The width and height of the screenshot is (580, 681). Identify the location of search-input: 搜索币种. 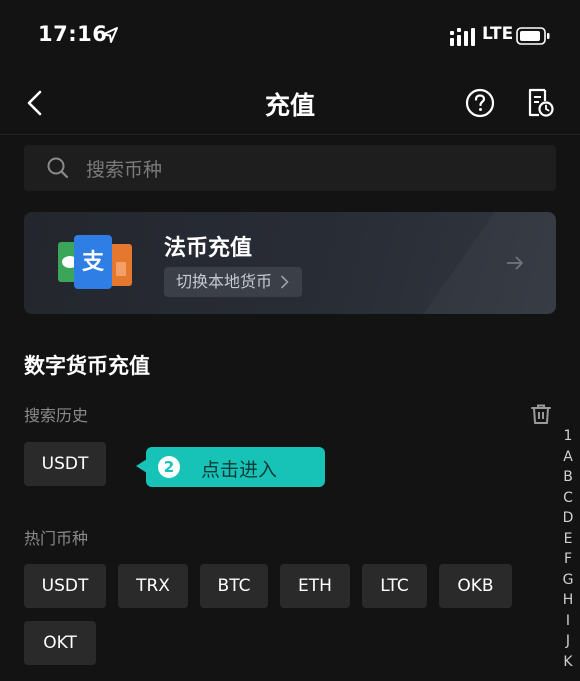
(290, 168).